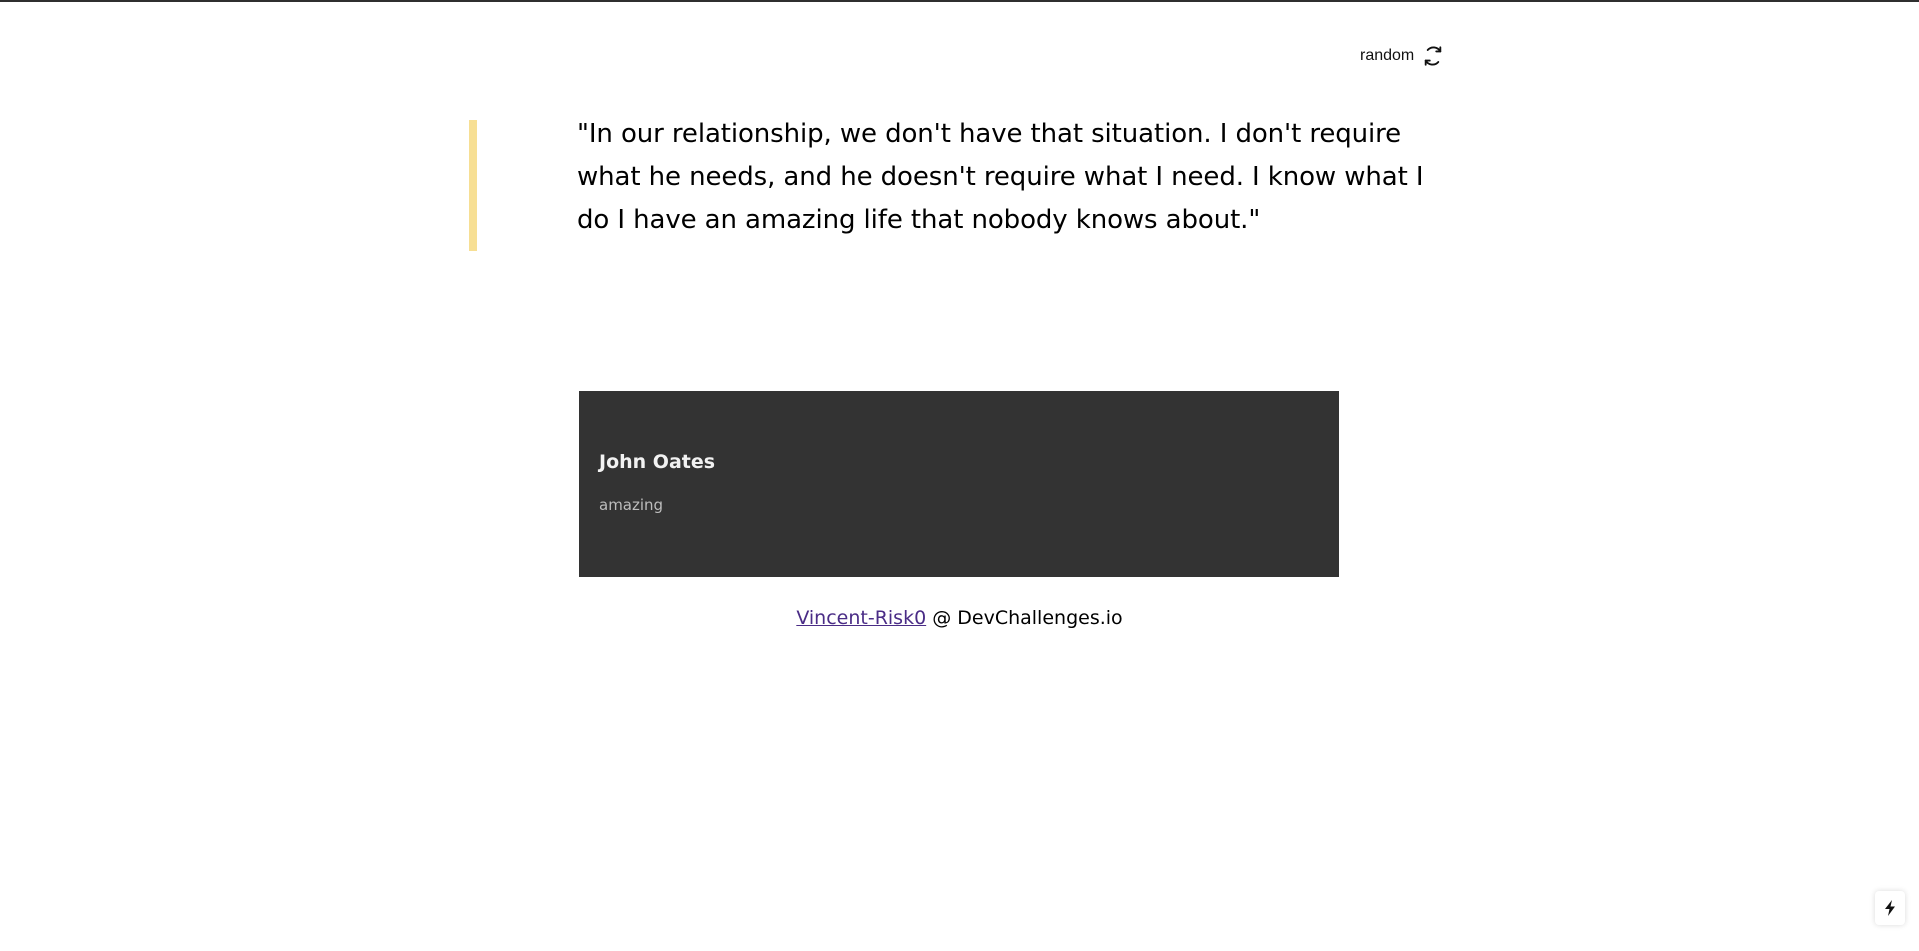 This screenshot has height=951, width=1919. I want to click on footer-site: DevChallenges.io, so click(1040, 618).